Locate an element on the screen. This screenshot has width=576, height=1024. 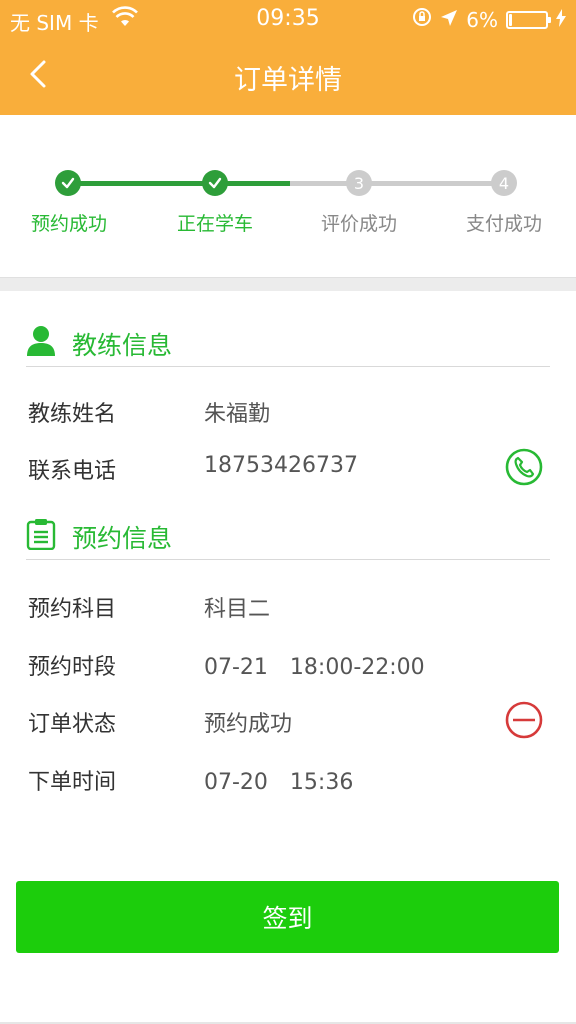
coach-phone-label: 联系电话 is located at coordinates (72, 471).